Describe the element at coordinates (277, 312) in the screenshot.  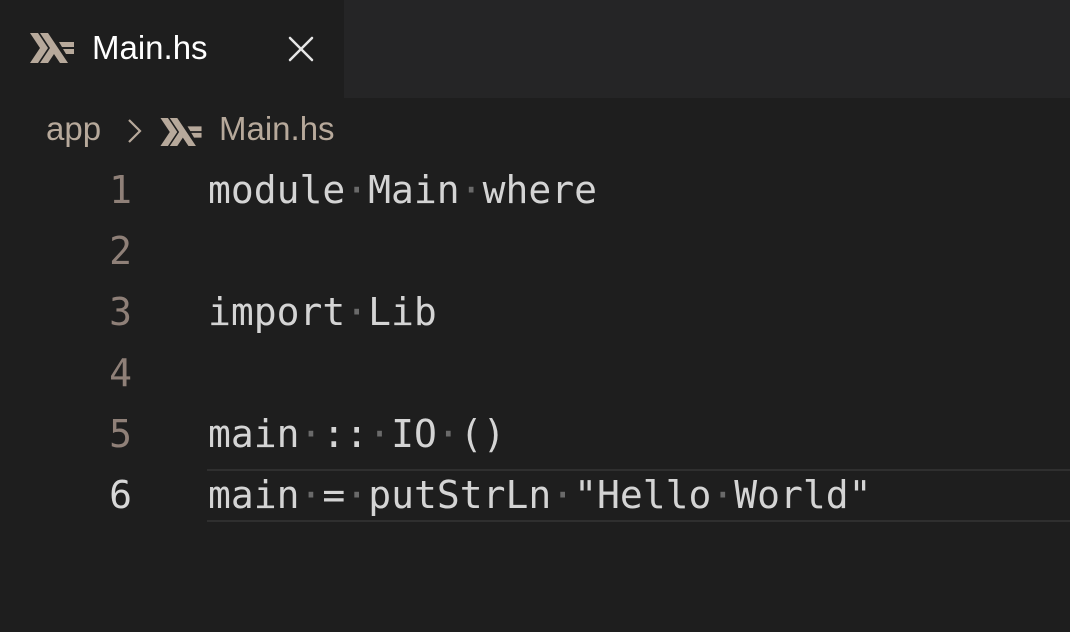
I see `code-token: import` at that location.